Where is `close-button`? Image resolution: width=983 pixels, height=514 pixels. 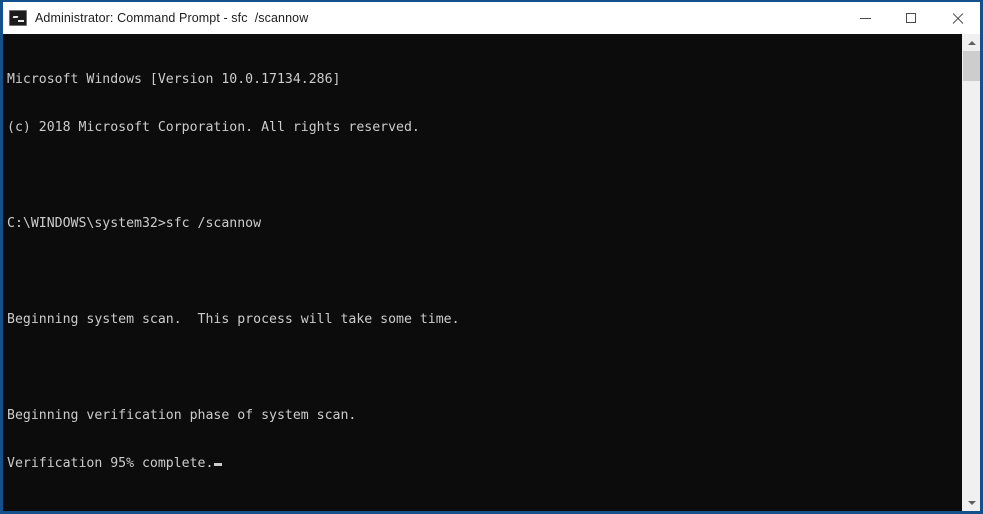
close-button is located at coordinates (957, 18).